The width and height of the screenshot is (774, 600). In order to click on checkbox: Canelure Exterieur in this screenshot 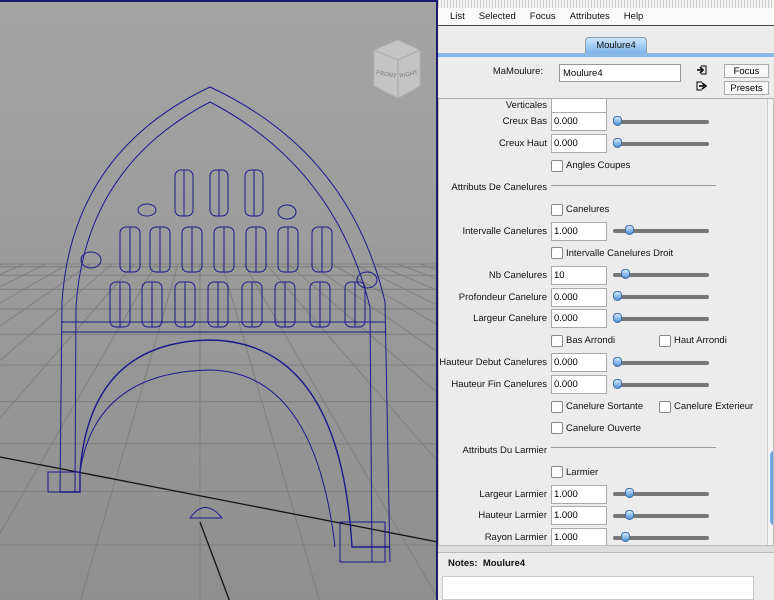, I will do `click(713, 406)`.